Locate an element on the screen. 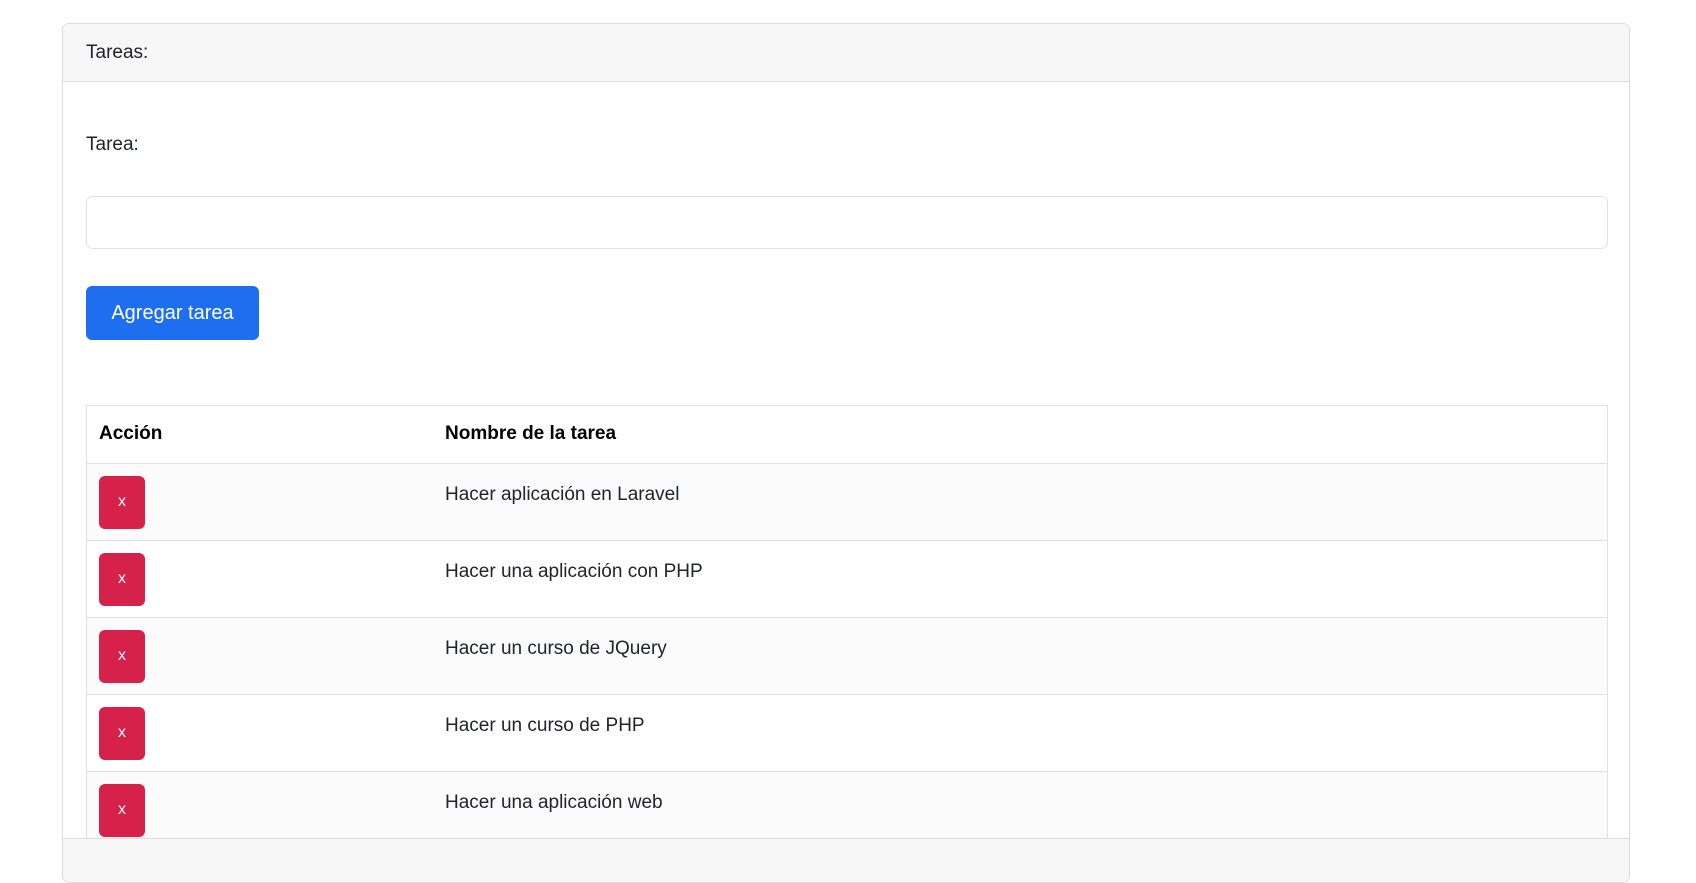 This screenshot has width=1696, height=883. task-name: Hacer aplicación en Laravel is located at coordinates (562, 494).